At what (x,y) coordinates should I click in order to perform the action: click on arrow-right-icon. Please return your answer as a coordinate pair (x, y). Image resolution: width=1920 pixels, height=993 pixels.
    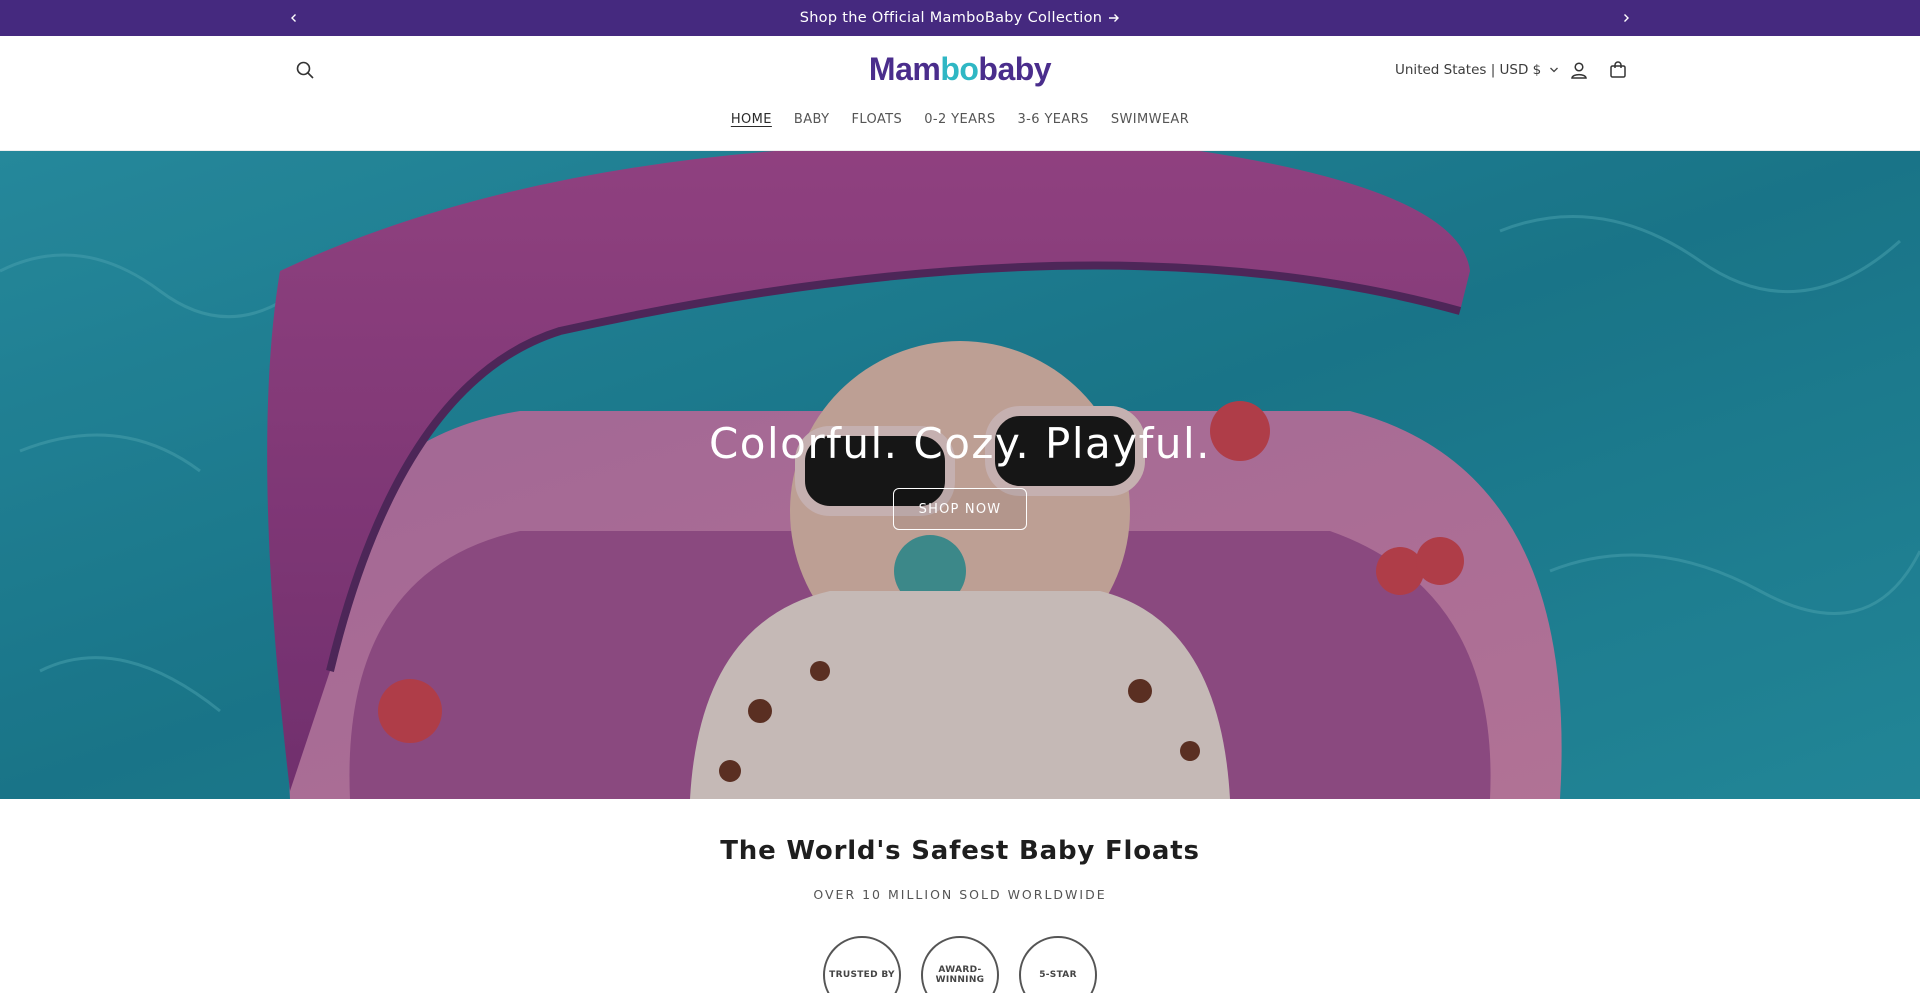
    Looking at the image, I should click on (1114, 18).